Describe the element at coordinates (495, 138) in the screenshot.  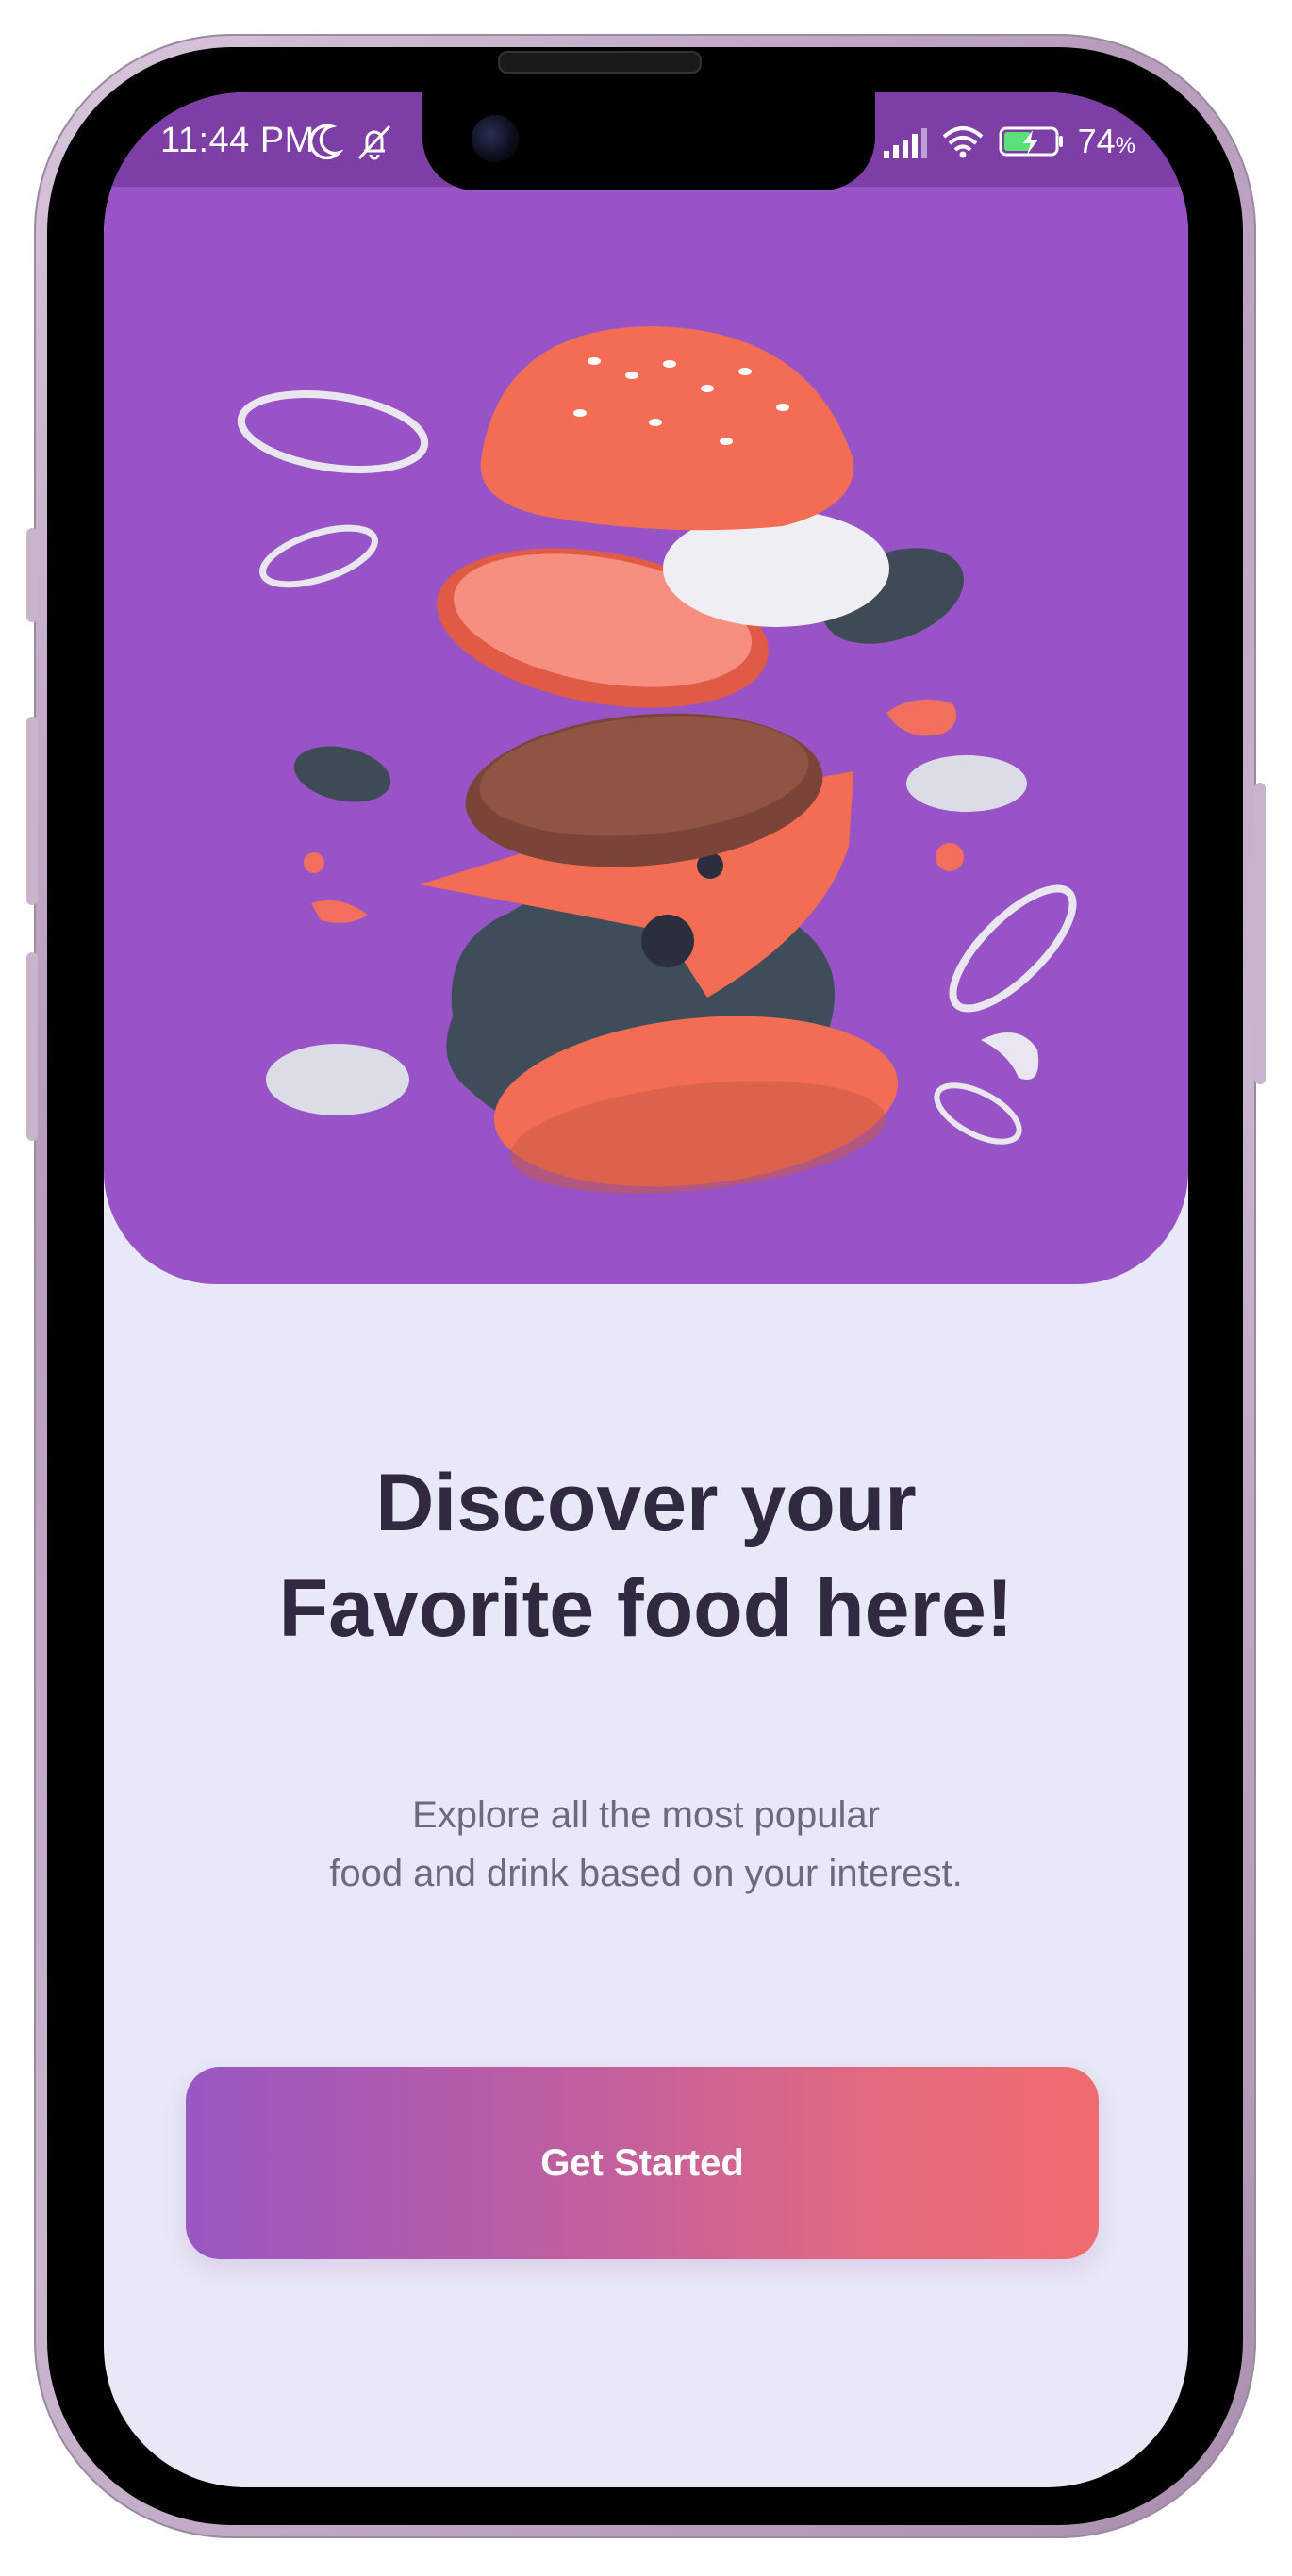
I see `front-camera-icon` at that location.